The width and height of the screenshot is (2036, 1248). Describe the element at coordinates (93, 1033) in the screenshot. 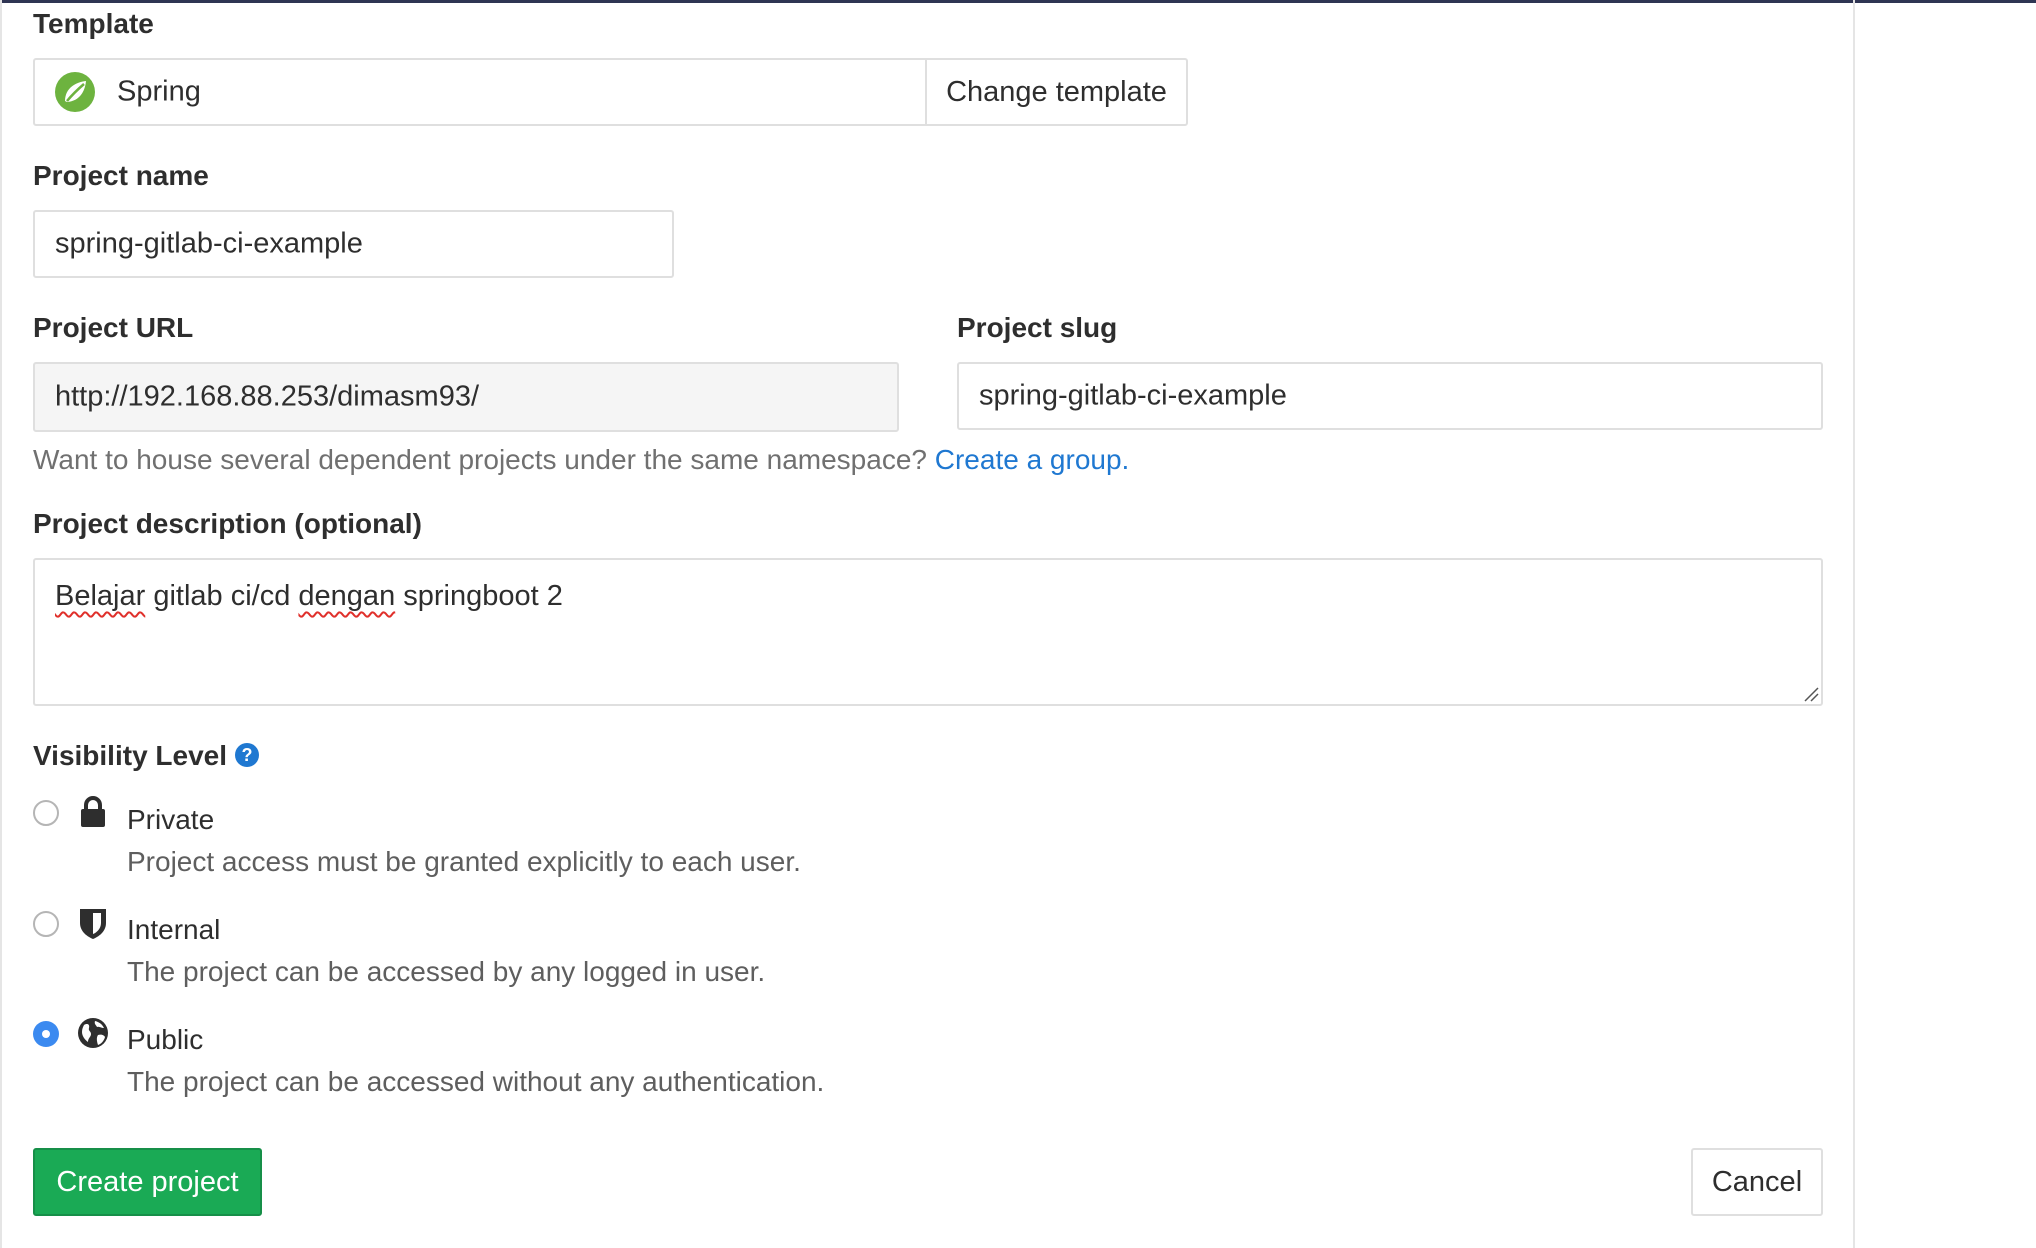

I see `globe-icon` at that location.